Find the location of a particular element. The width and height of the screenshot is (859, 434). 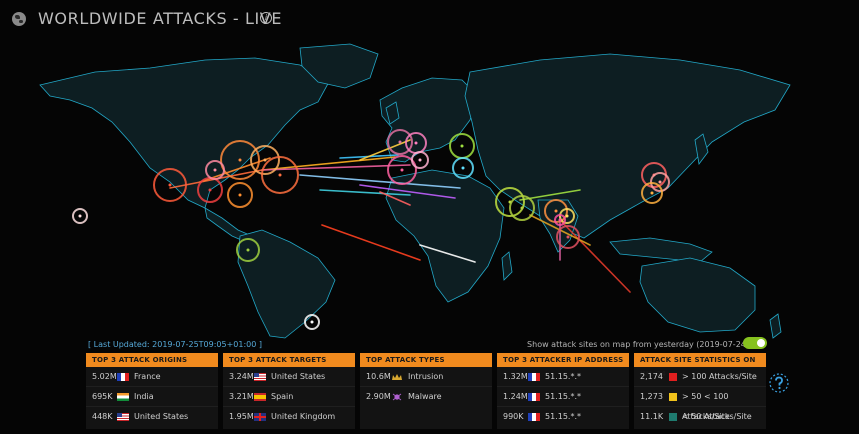

table-row: 1.95M United Kingdom is located at coordinates (289, 417).